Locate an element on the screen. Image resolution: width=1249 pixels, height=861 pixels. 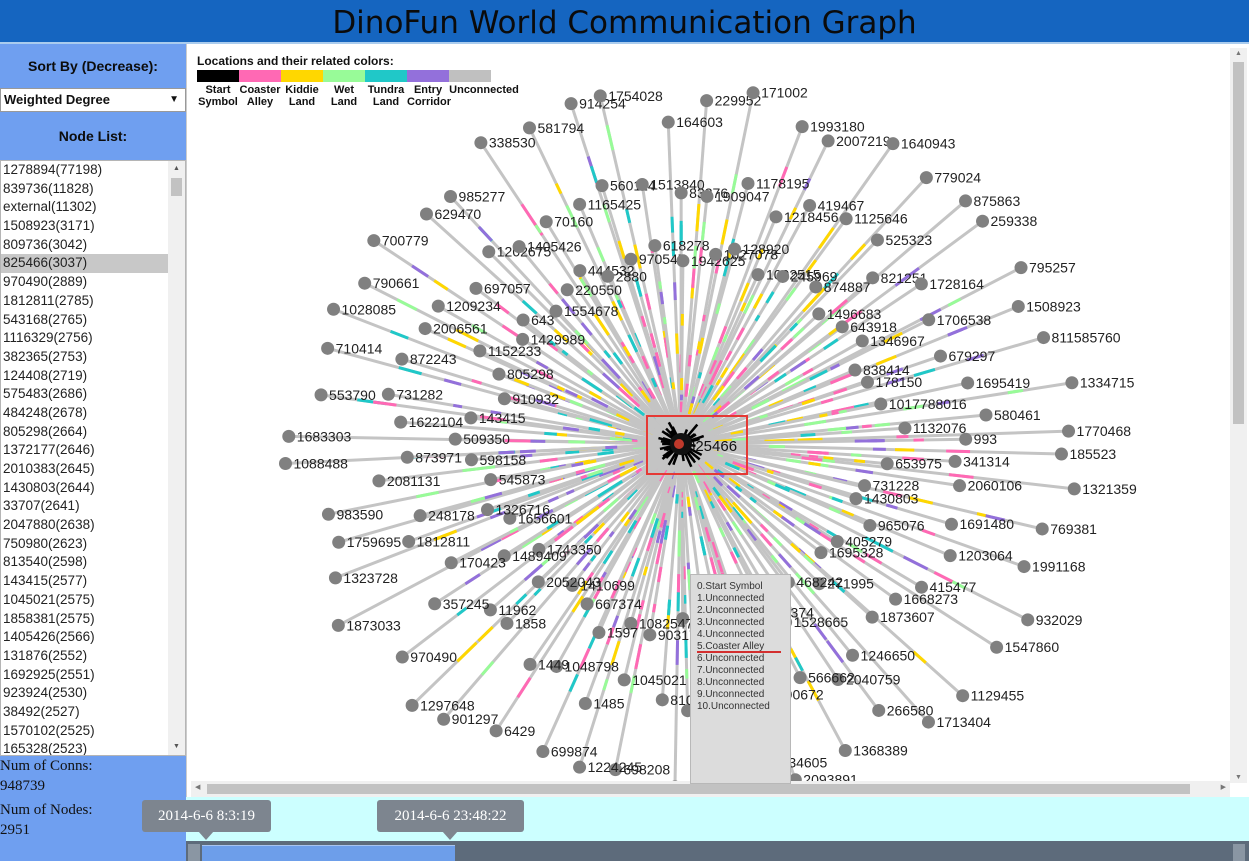
node-list-item: 1692925(2551) is located at coordinates (85, 675).